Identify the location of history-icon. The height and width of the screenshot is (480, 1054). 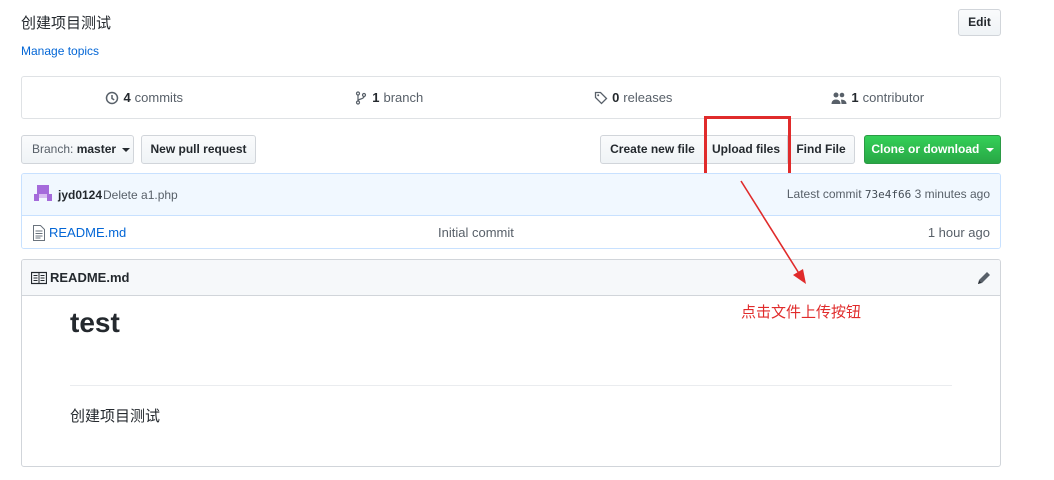
(112, 97).